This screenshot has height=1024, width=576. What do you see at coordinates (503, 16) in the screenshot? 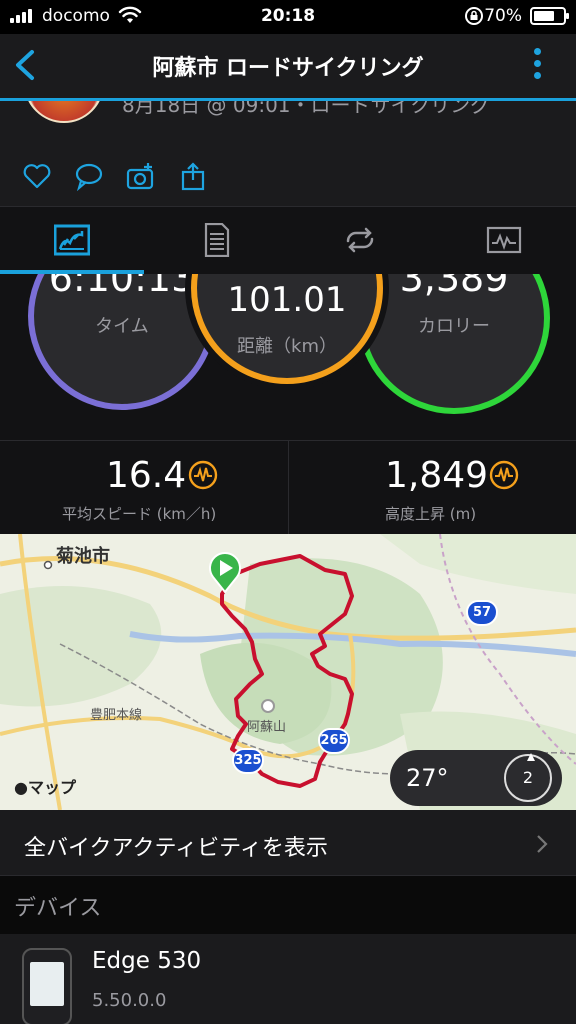
I see `battery-percent: 70%` at bounding box center [503, 16].